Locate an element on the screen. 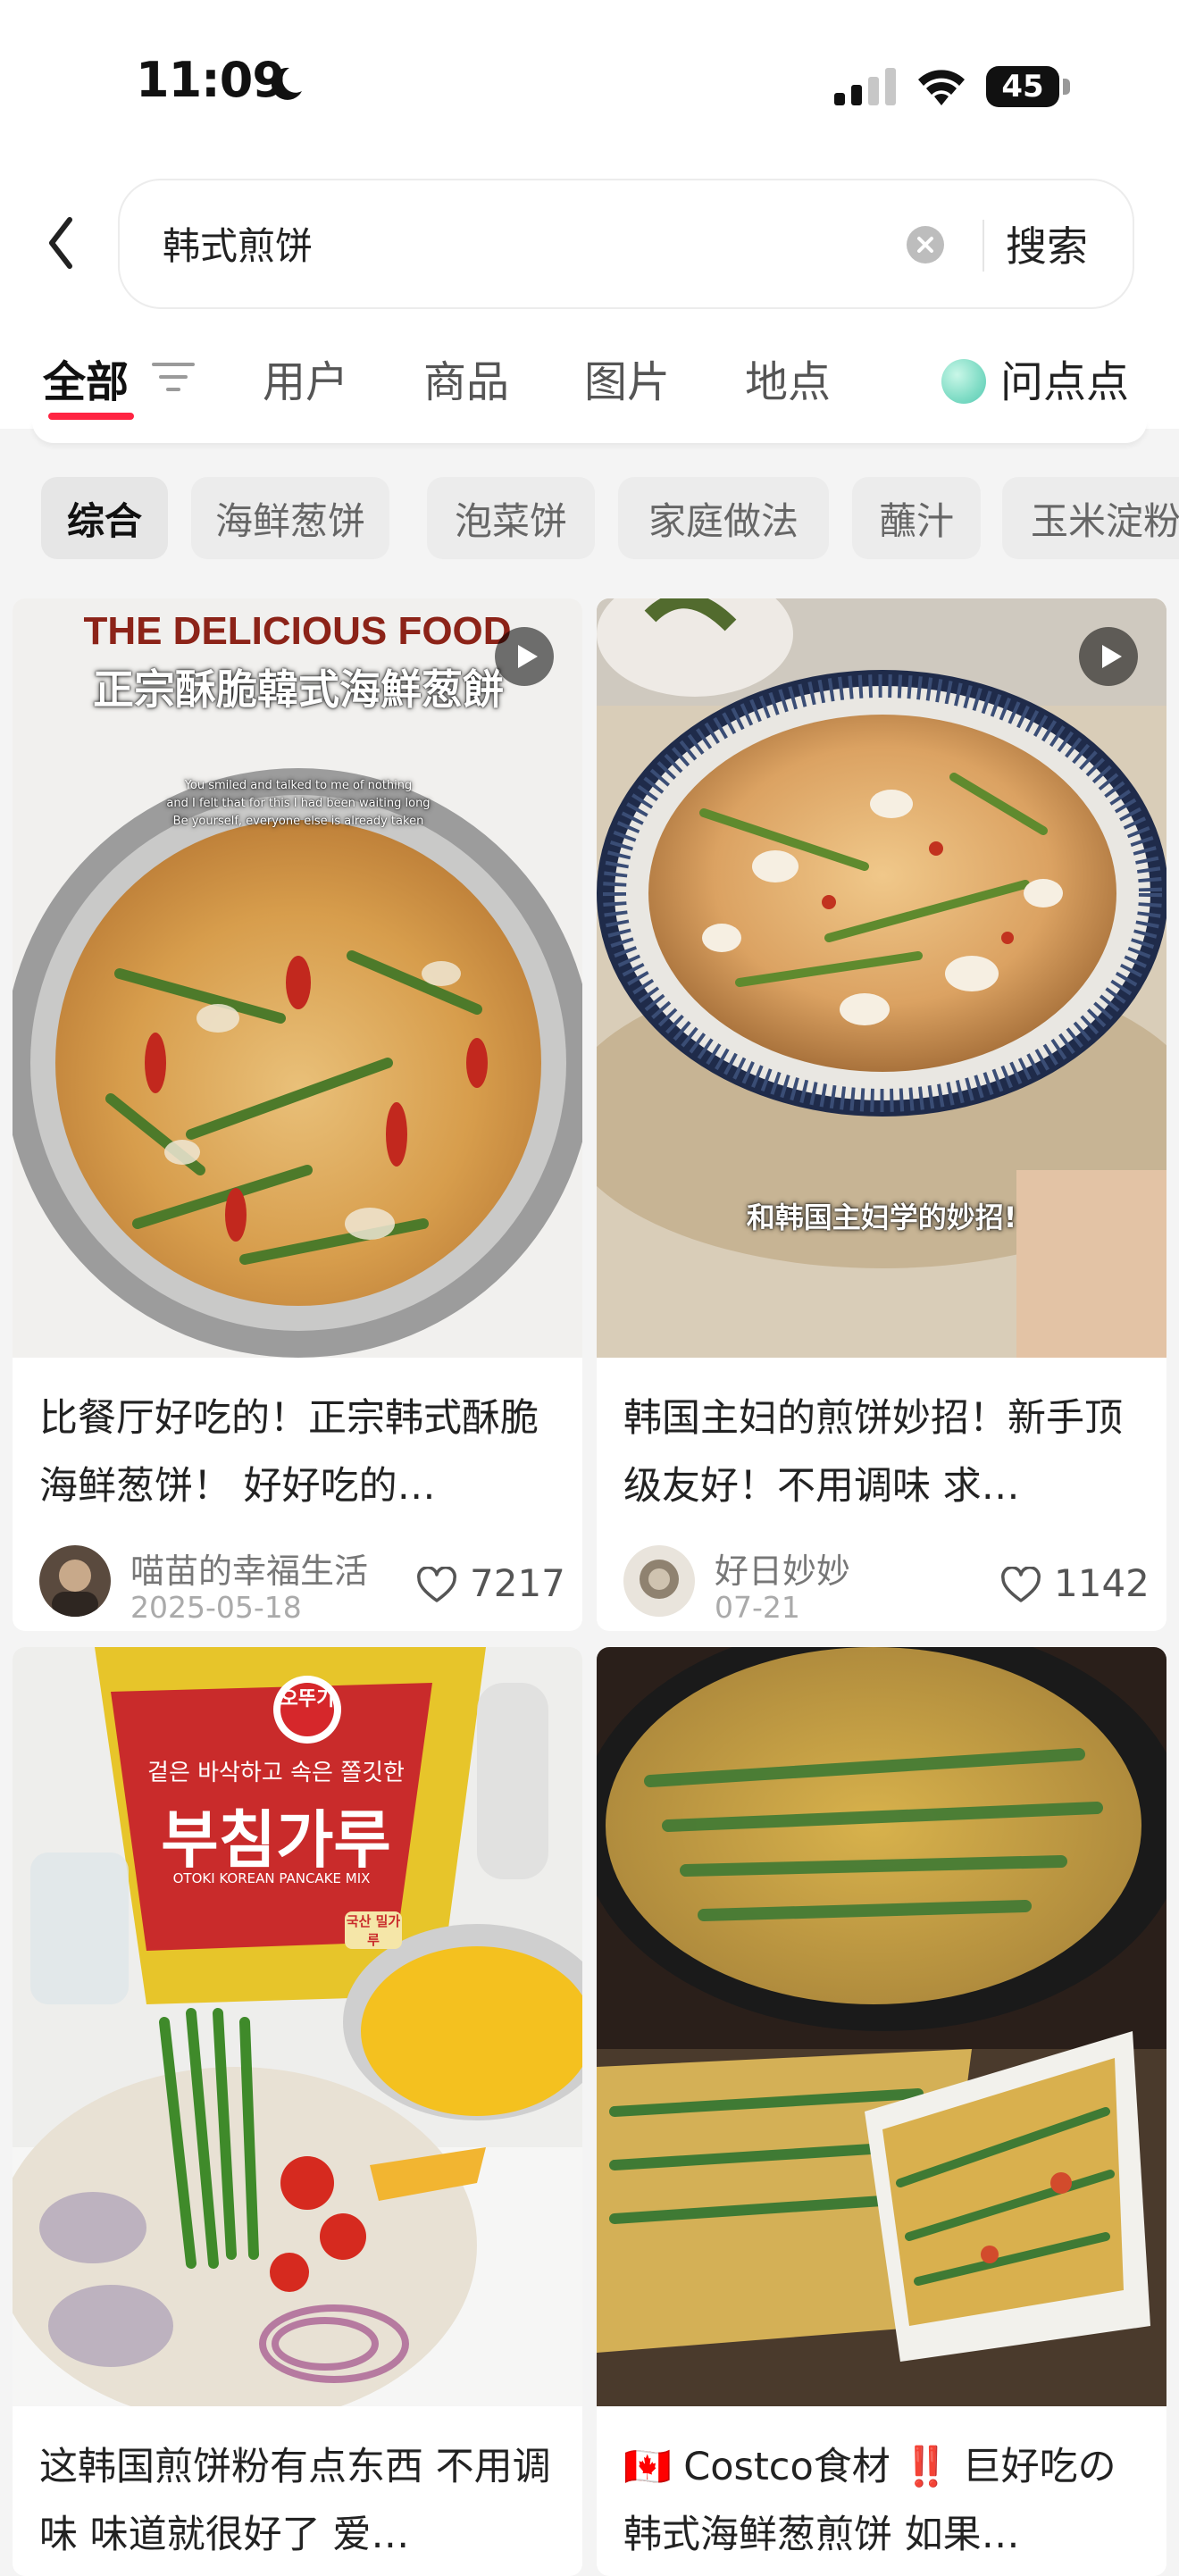 Image resolution: width=1179 pixels, height=2576 pixels. like-count: 1142 is located at coordinates (1102, 1583).